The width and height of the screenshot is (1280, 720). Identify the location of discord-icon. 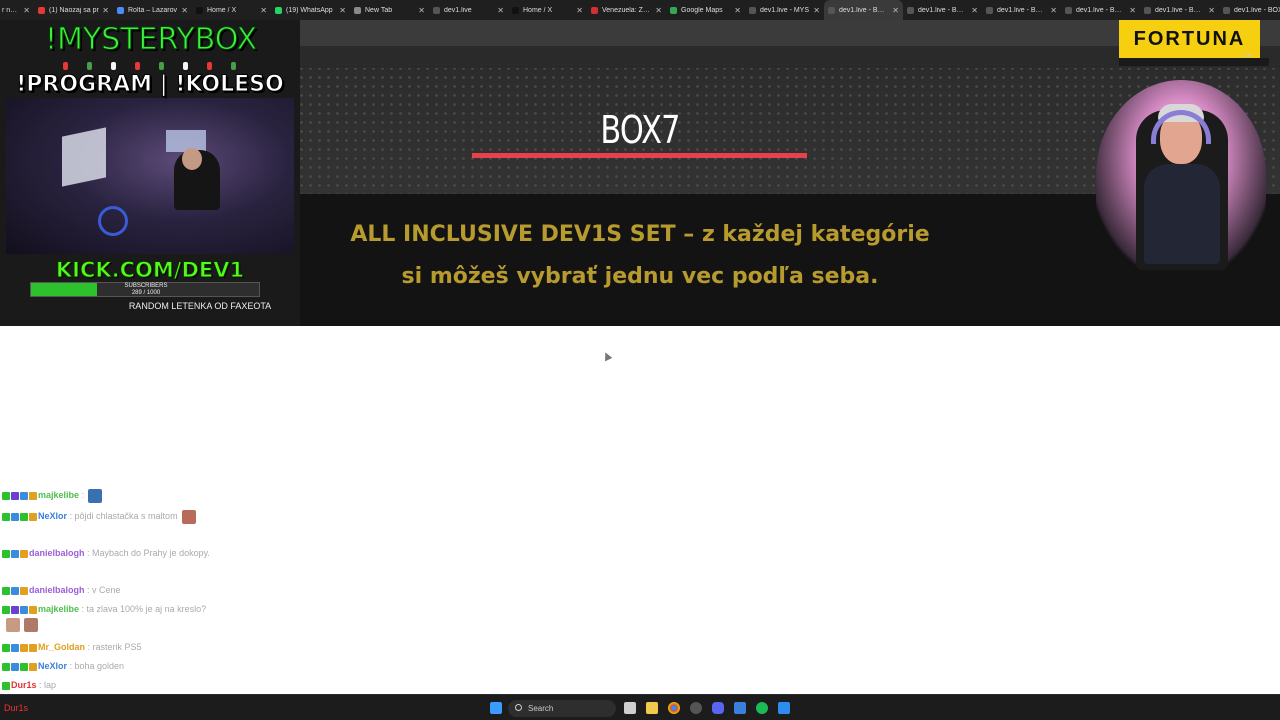
(718, 708).